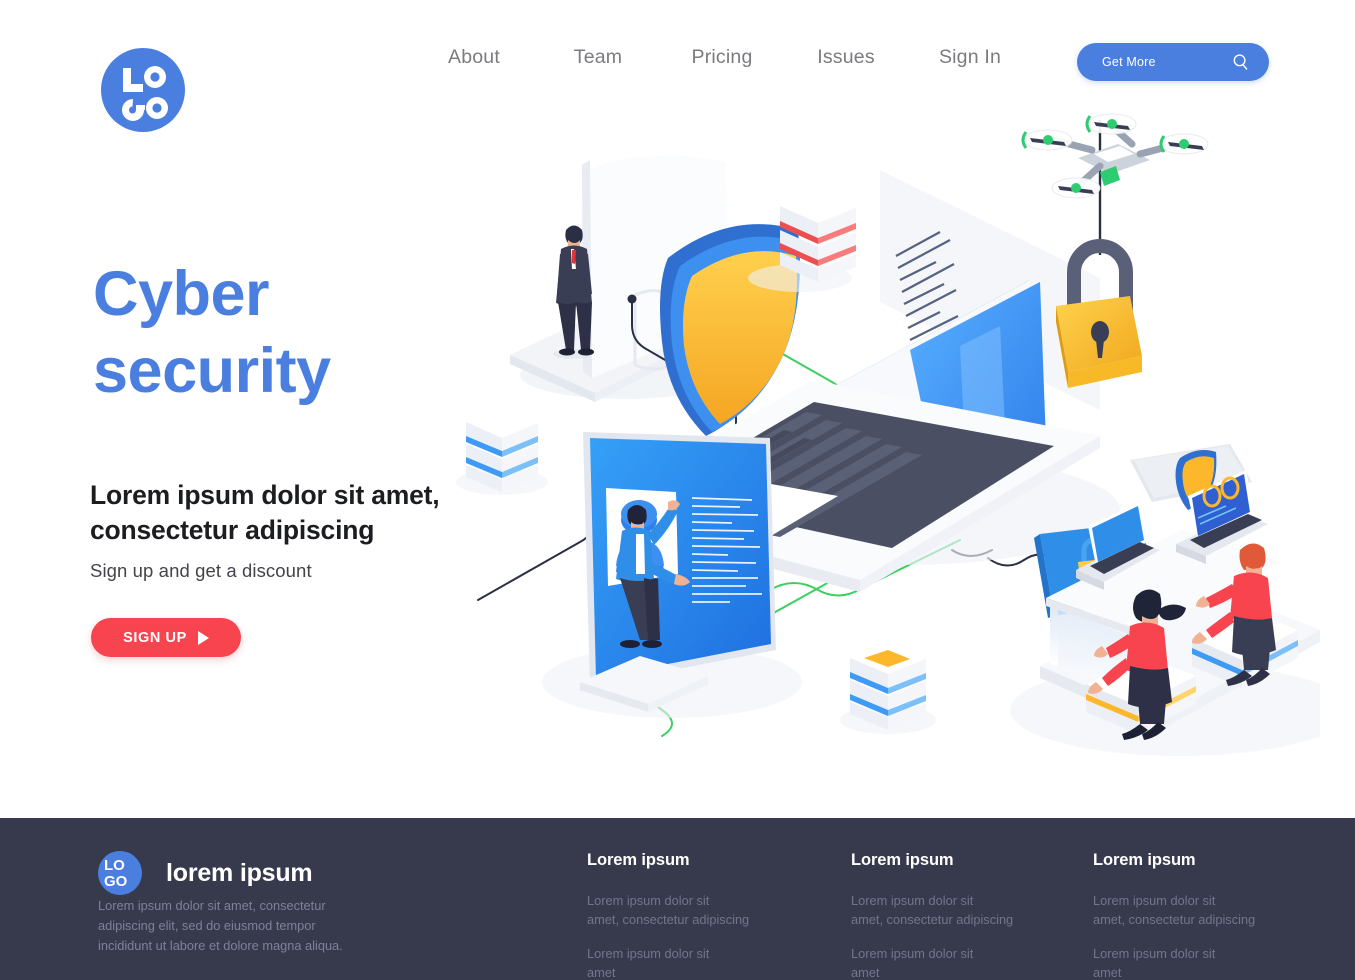  I want to click on page-title: Cyber security, so click(212, 332).